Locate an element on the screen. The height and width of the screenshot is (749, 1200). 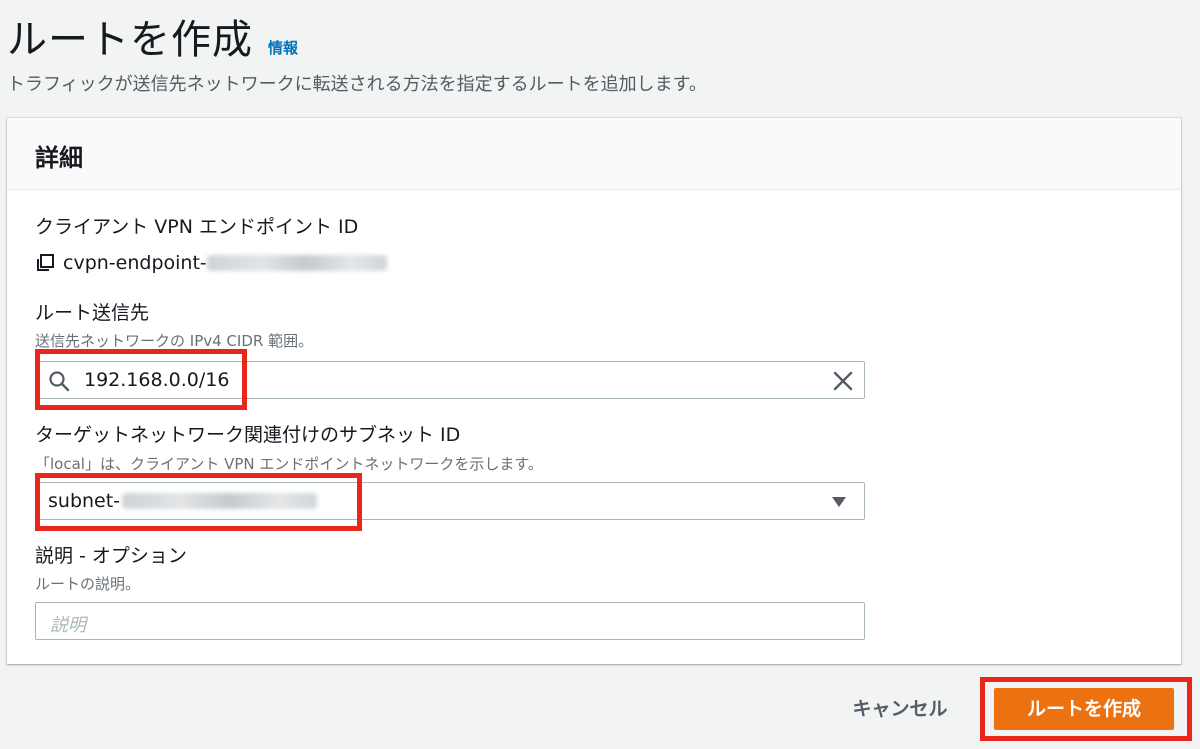
subnet-label: ターゲットネットワーク関連付けのサブネット ID is located at coordinates (248, 435).